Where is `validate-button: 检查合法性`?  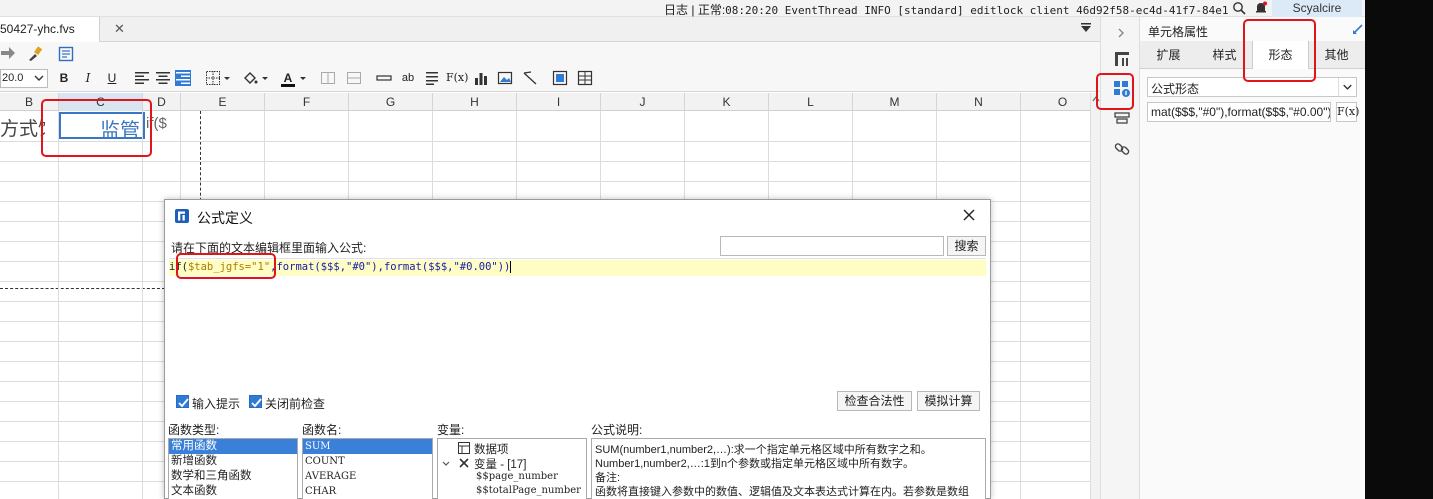 validate-button: 检查合法性 is located at coordinates (874, 401).